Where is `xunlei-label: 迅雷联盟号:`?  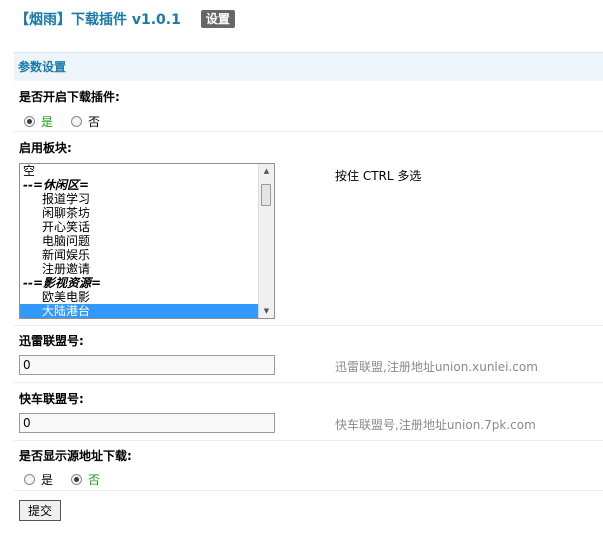 xunlei-label: 迅雷联盟号: is located at coordinates (51, 341).